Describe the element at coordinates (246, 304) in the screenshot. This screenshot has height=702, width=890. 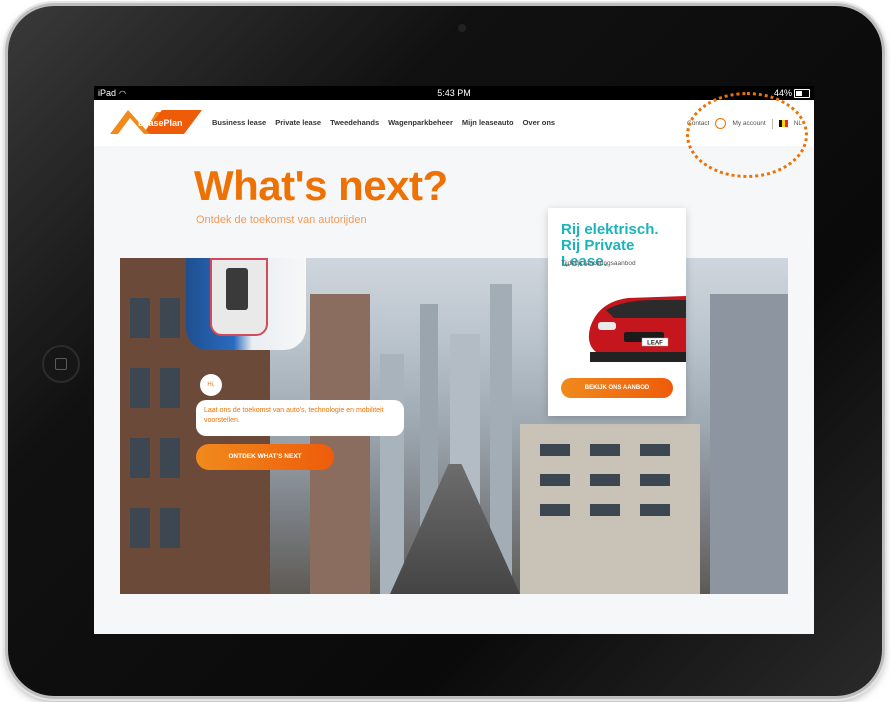
I see `charging-station` at that location.